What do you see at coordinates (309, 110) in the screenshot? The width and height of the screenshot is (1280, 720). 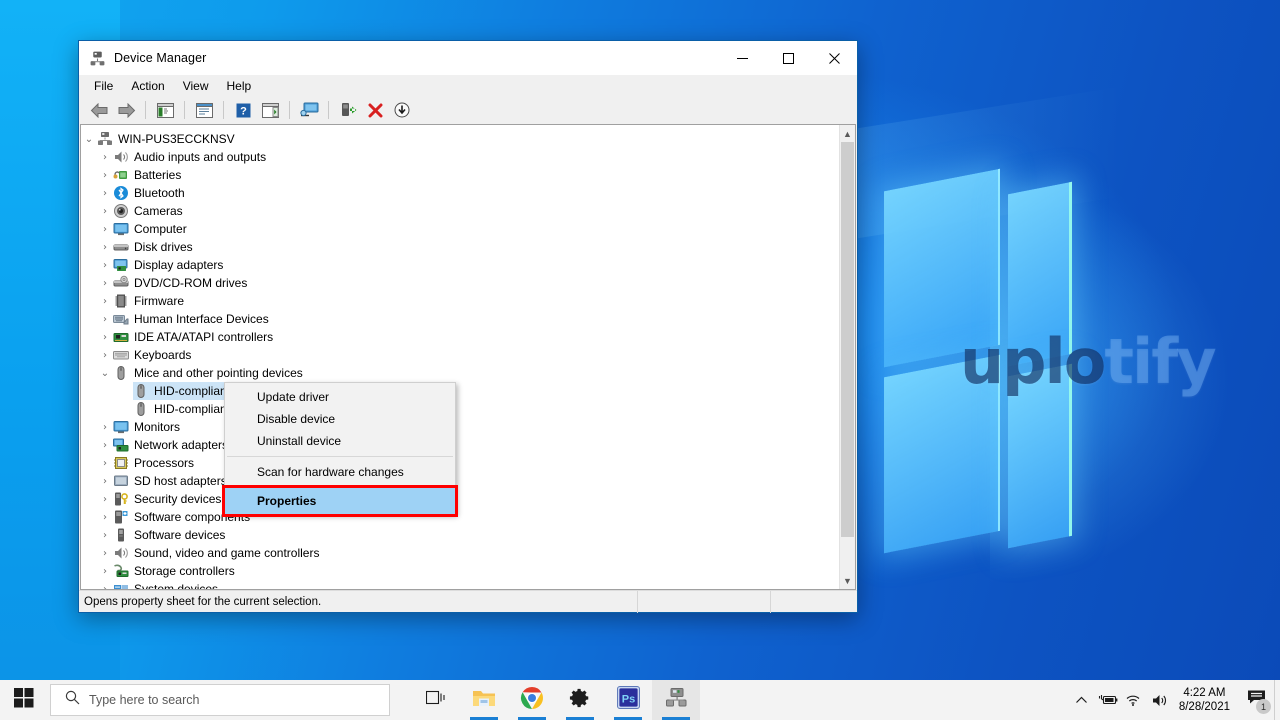 I see `scan-hardware-changes-button` at bounding box center [309, 110].